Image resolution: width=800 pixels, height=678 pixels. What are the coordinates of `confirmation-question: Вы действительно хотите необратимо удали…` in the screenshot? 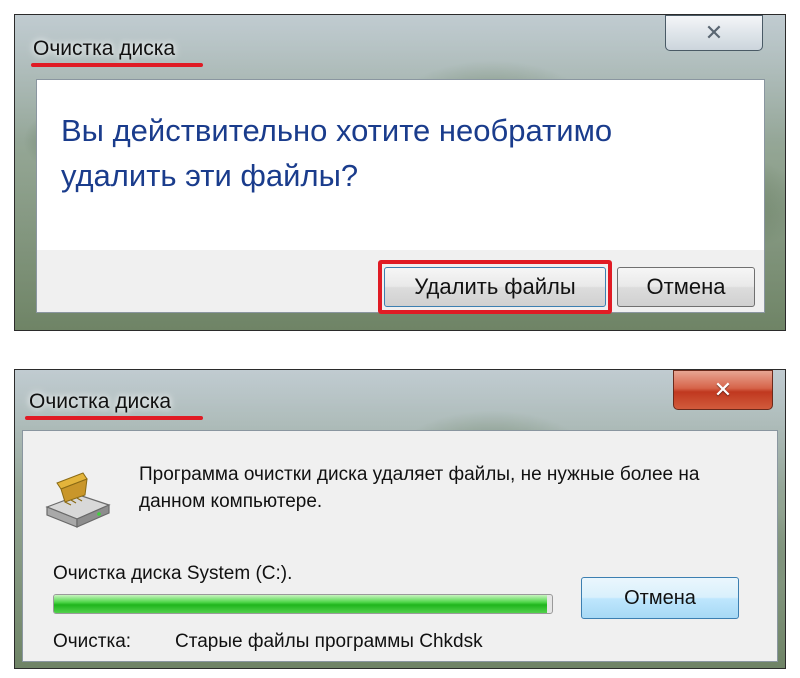 It's located at (337, 153).